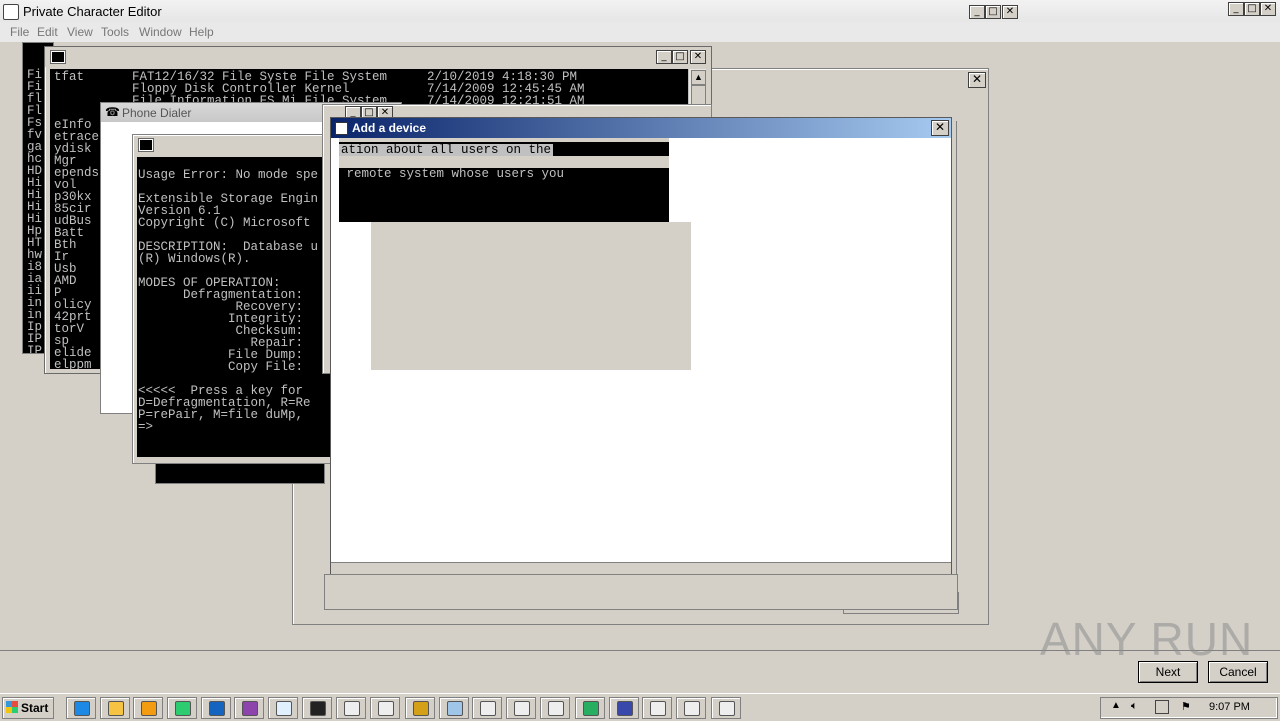  Describe the element at coordinates (977, 80) in the screenshot. I see `background-dialog-close: ✕` at that location.